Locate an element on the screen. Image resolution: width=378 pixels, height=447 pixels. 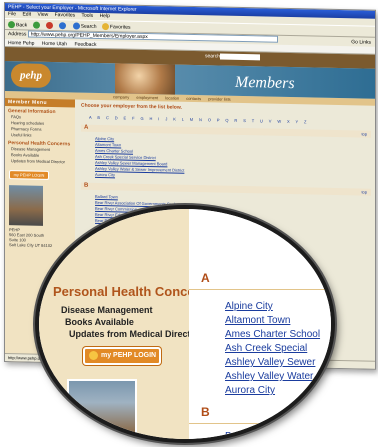
nav-employment: employment is located at coordinates (147, 97).